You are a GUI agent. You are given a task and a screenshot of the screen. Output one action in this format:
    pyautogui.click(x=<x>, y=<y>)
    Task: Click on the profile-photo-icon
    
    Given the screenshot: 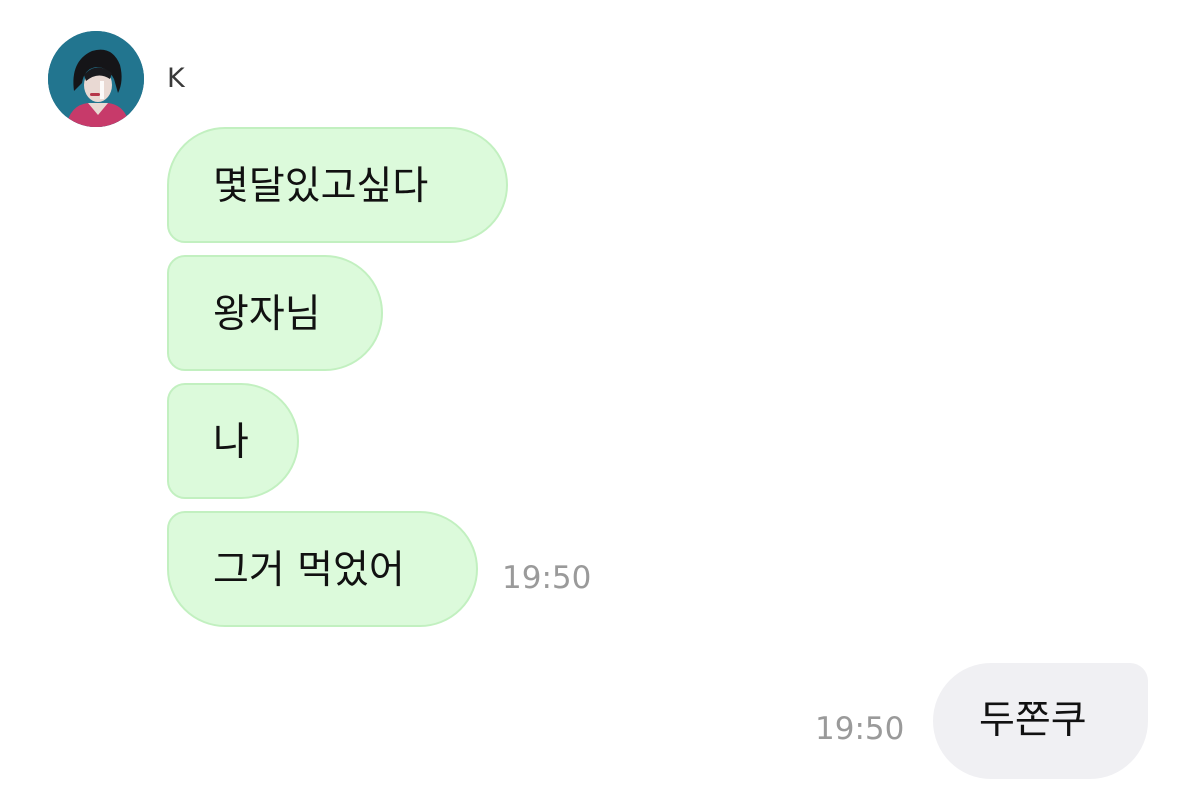 What is the action you would take?
    pyautogui.click(x=96, y=79)
    